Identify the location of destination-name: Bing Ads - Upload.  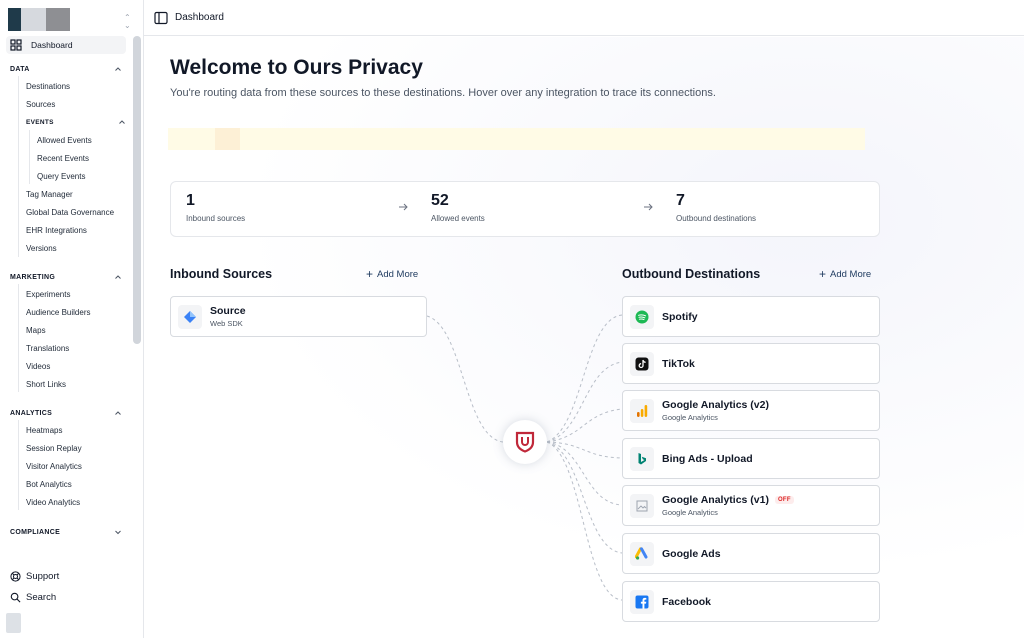
(707, 458).